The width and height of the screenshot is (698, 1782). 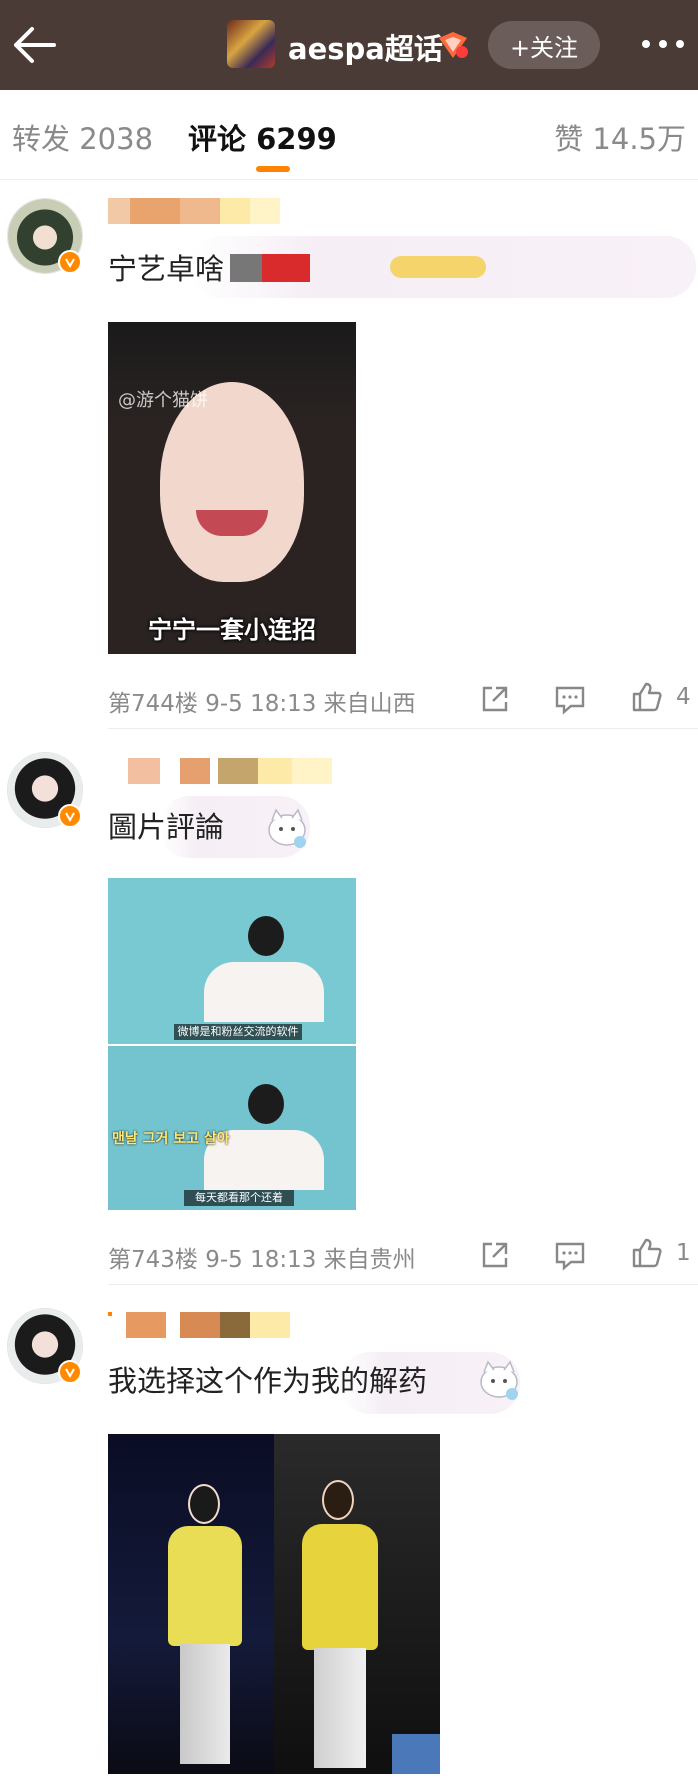 What do you see at coordinates (544, 47) in the screenshot?
I see `follow-label: +关注` at bounding box center [544, 47].